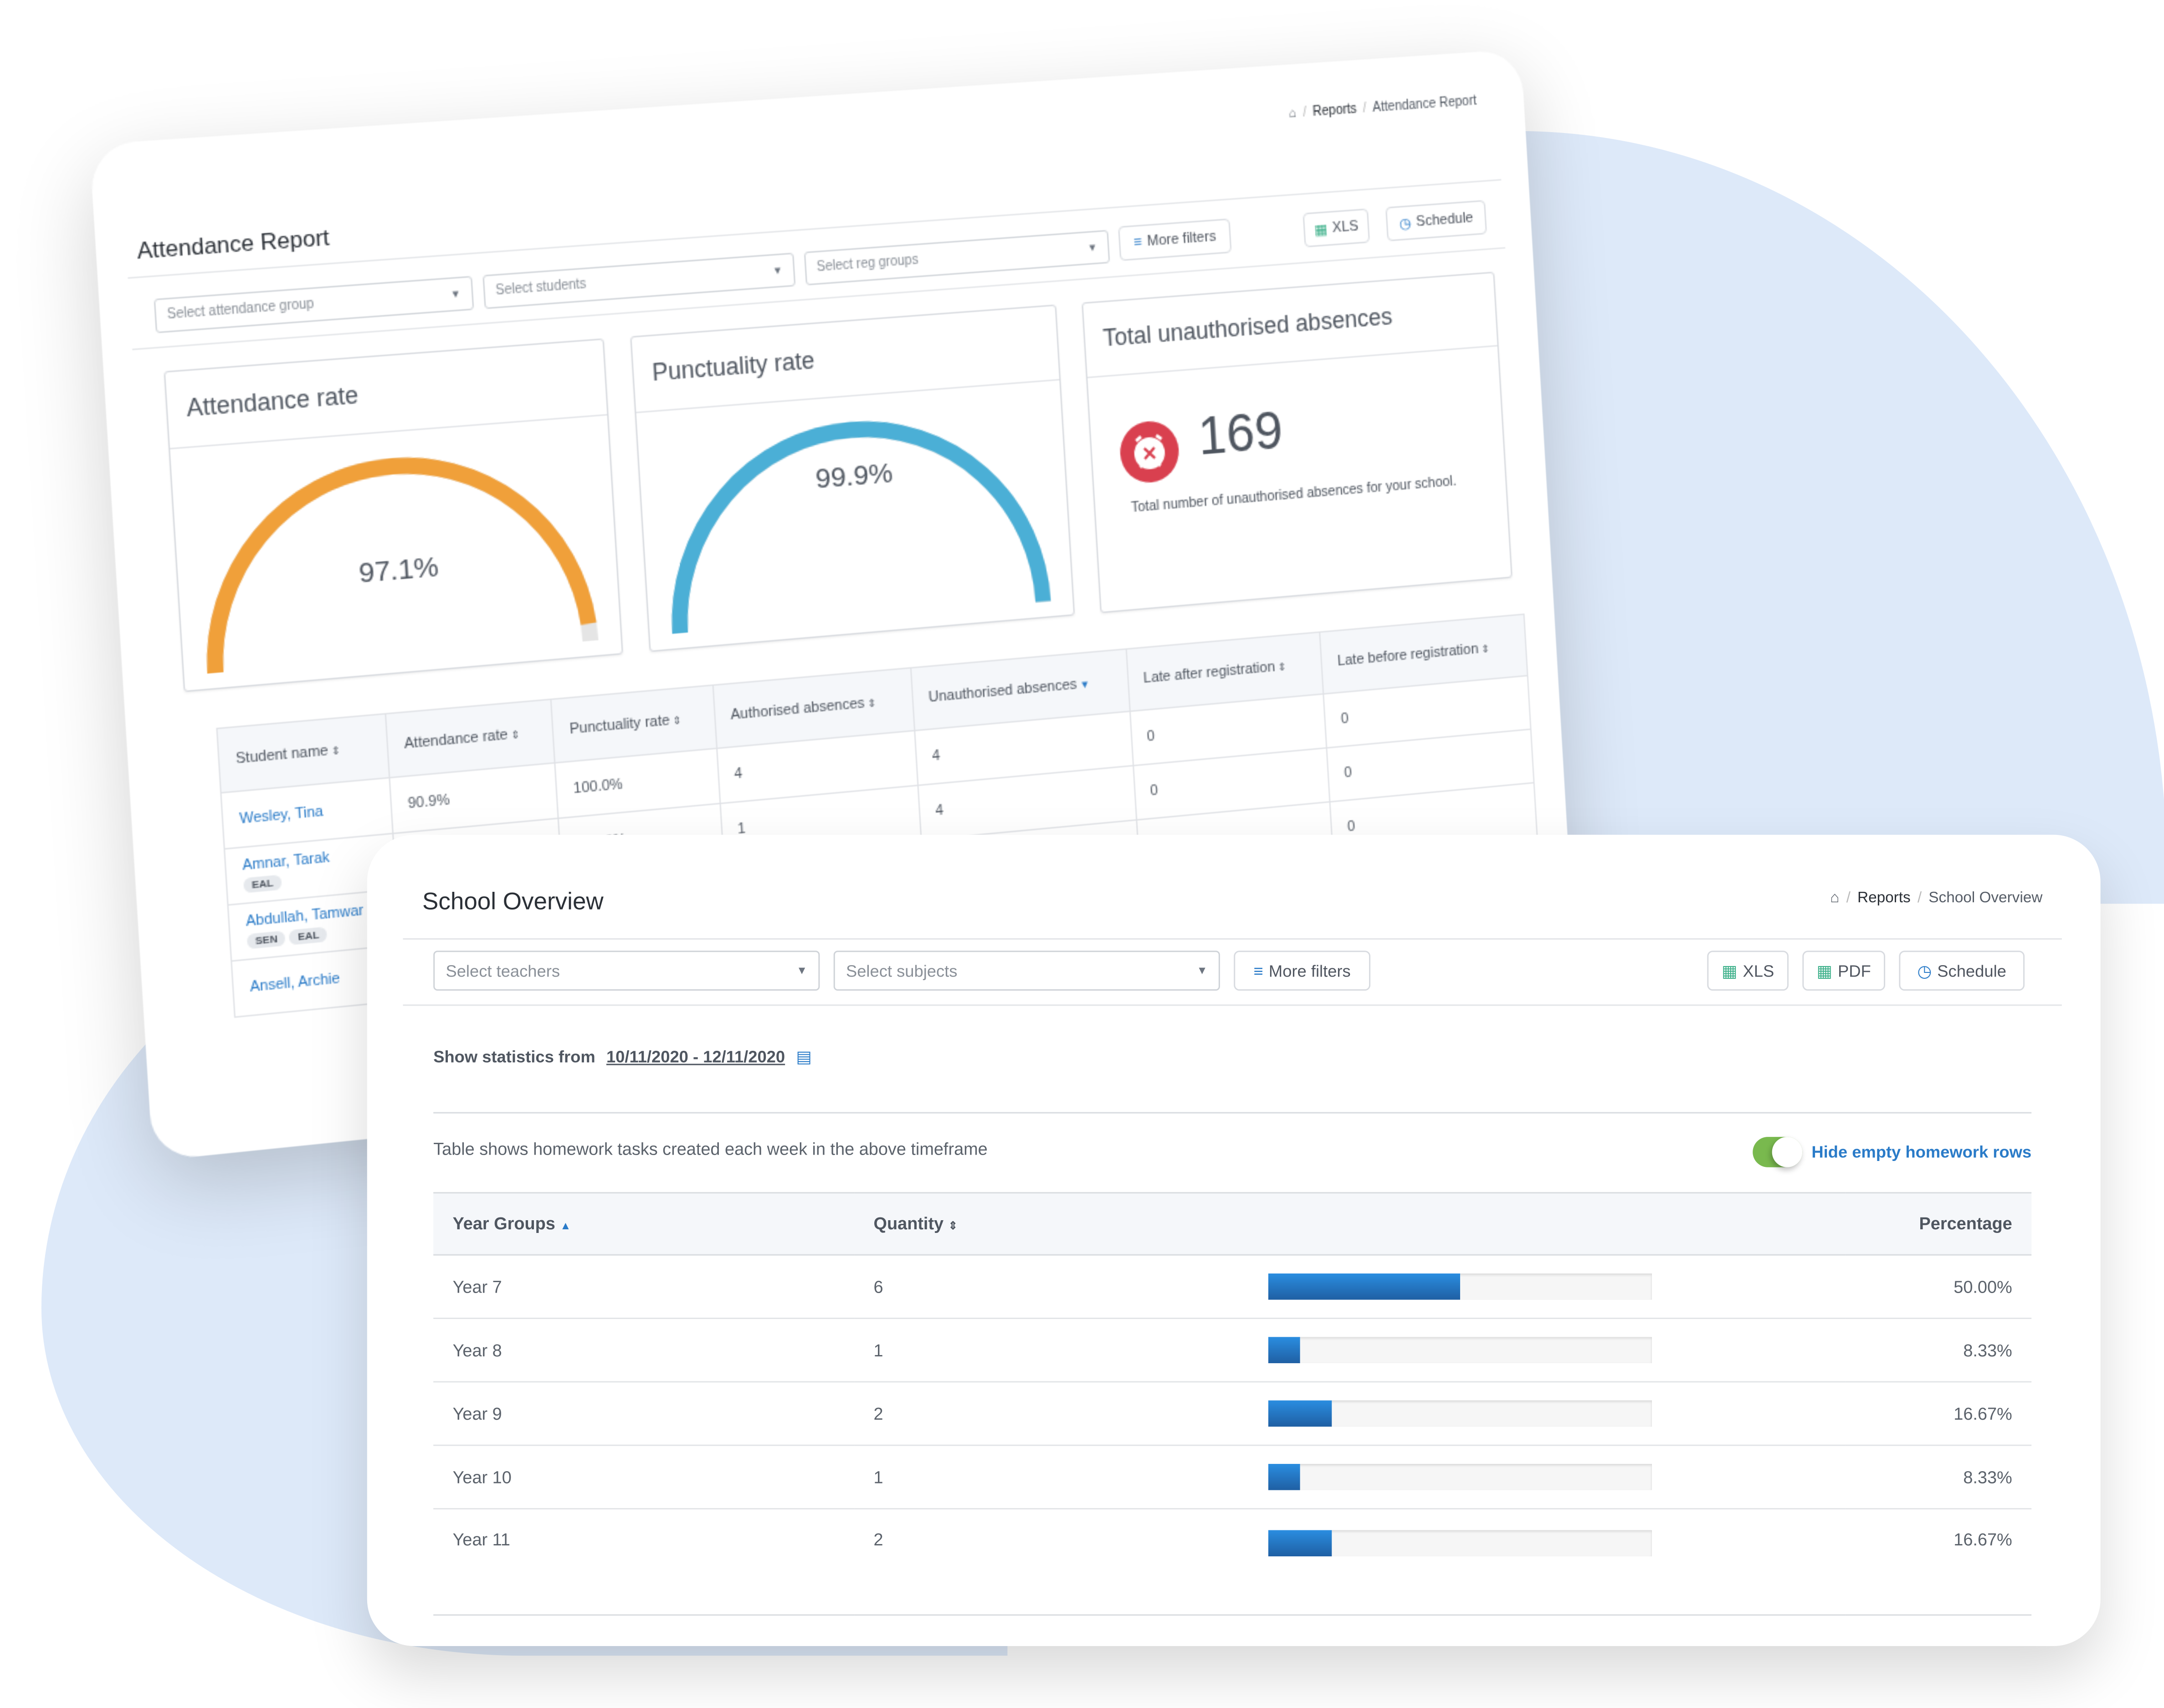 The image size is (2164, 1708). I want to click on breadcrumb: ⌂ / Reports / Attendance Report, so click(1382, 108).